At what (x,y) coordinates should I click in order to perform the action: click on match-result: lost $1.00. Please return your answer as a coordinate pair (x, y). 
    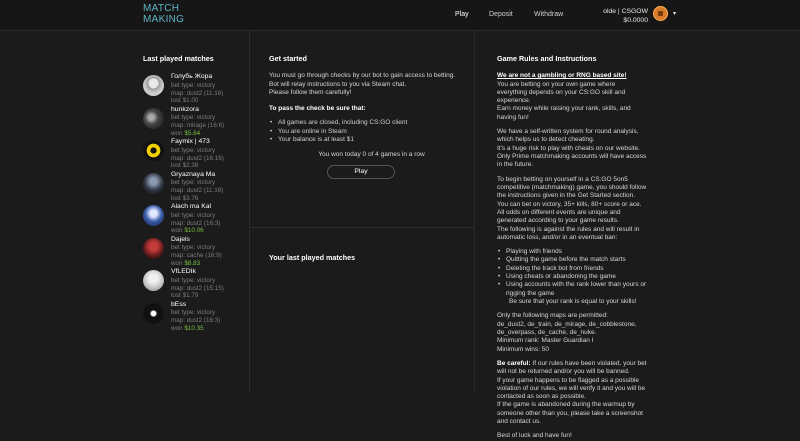
    Looking at the image, I should click on (211, 101).